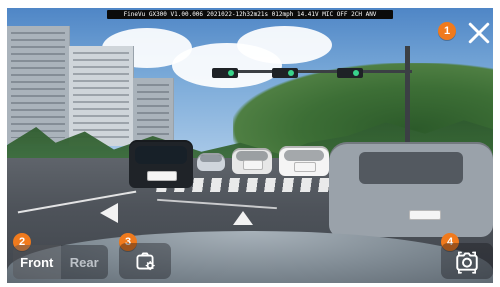 The height and width of the screenshot is (287, 500). I want to click on cloud, so click(284, 45).